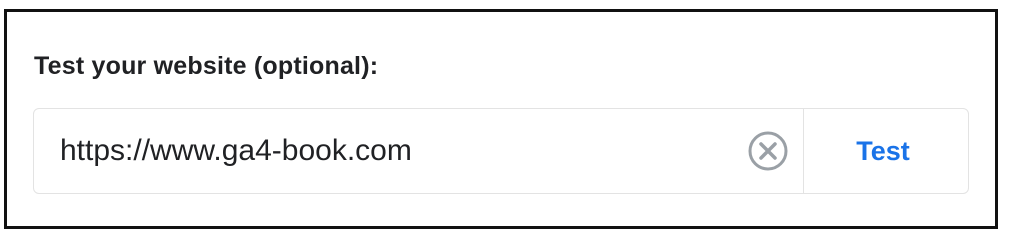 The height and width of the screenshot is (241, 1009). What do you see at coordinates (886, 151) in the screenshot?
I see `test-button: Test` at bounding box center [886, 151].